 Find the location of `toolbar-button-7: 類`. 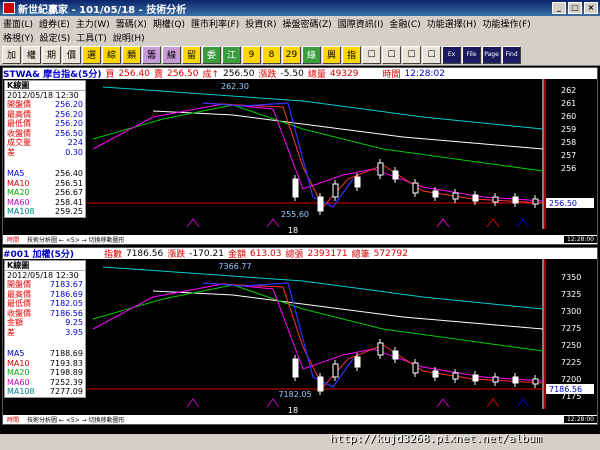

toolbar-button-7: 類 is located at coordinates (131, 54).